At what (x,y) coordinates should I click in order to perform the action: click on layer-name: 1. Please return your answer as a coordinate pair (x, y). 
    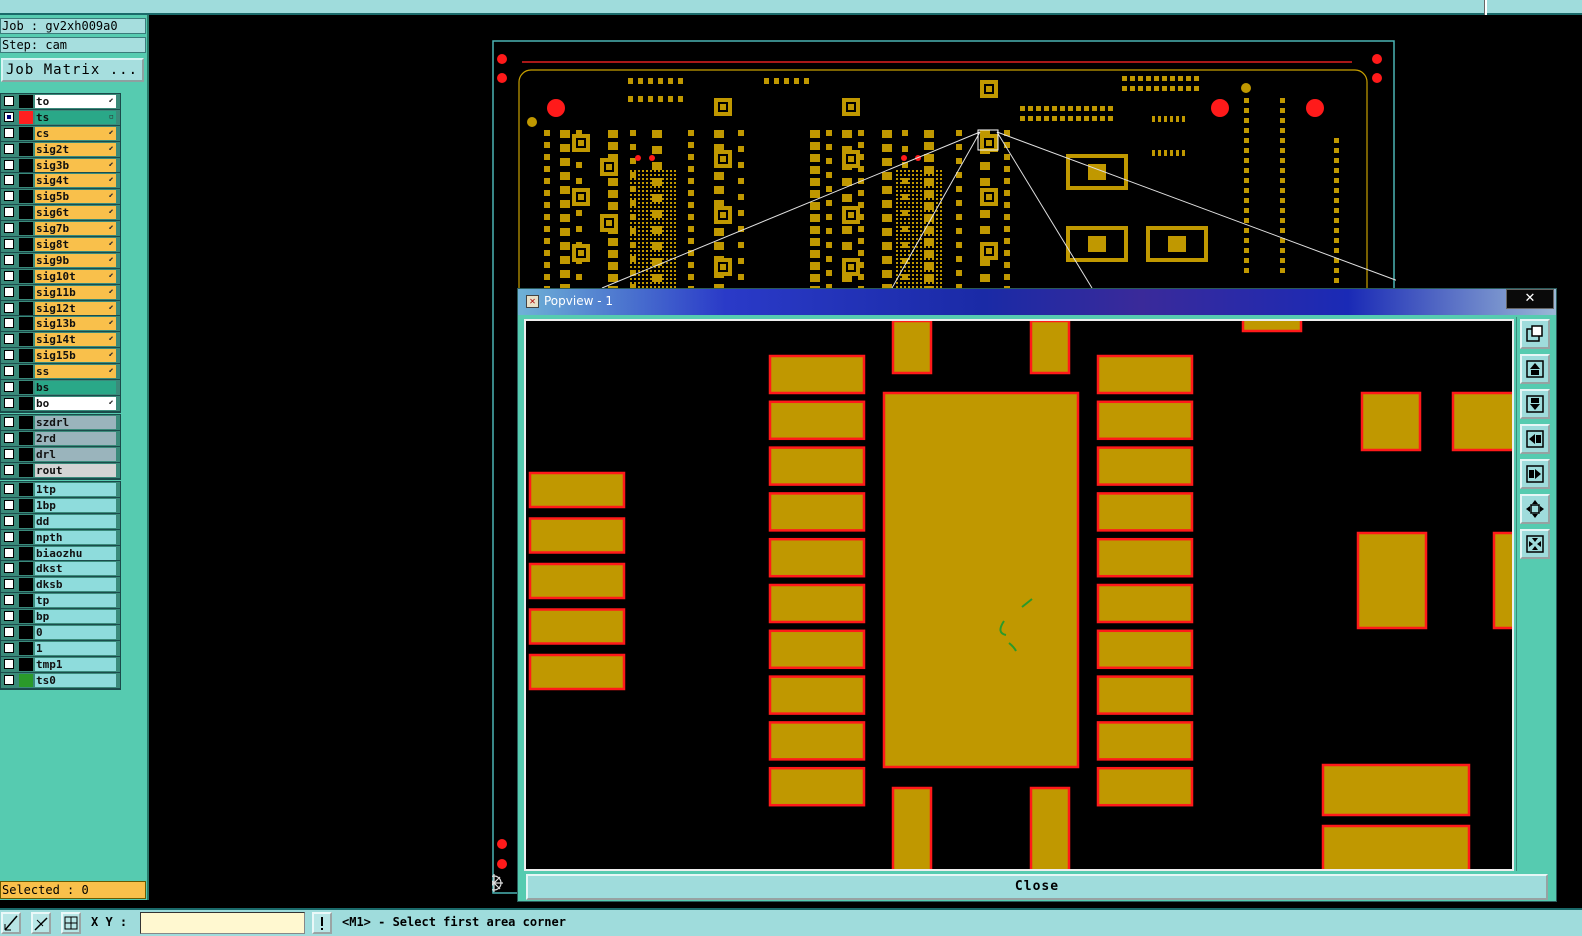
    Looking at the image, I should click on (75, 648).